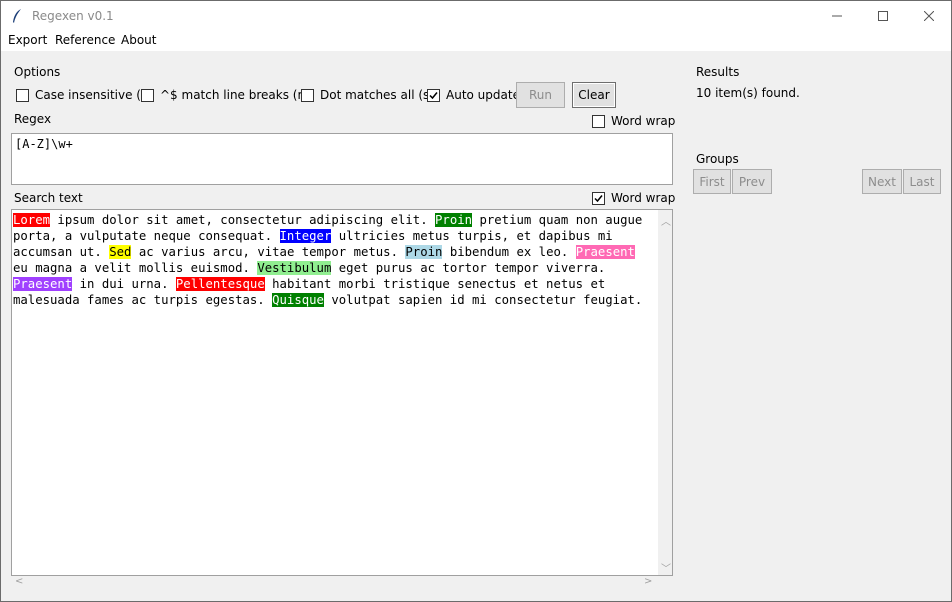  I want to click on maximize-icon, so click(883, 16).